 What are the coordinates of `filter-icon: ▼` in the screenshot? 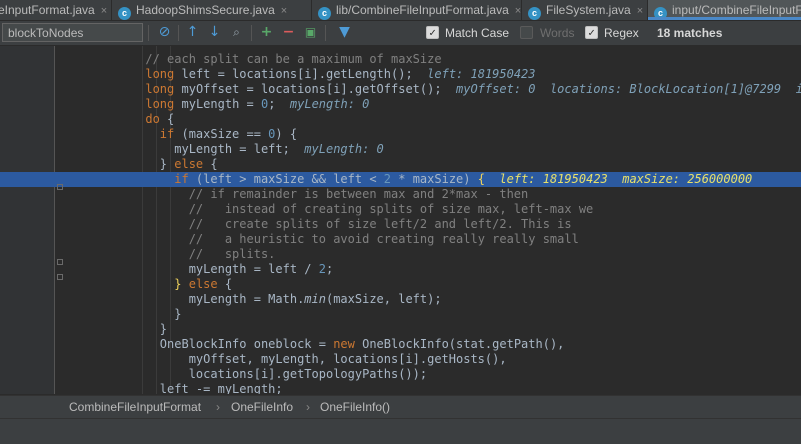 It's located at (344, 32).